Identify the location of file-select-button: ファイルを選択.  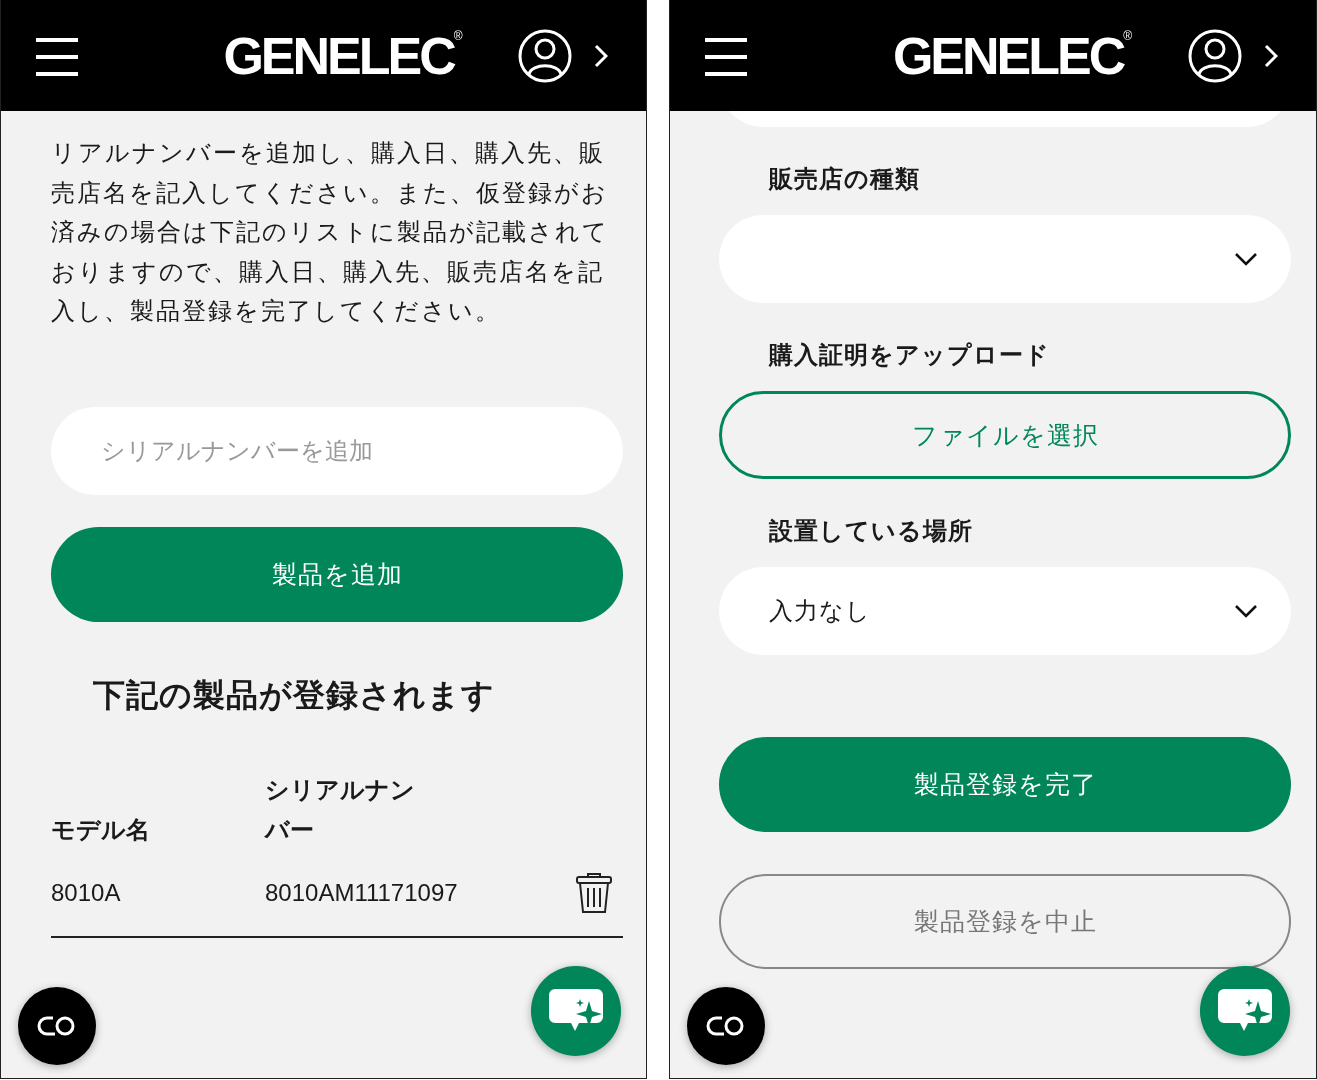
(1005, 435).